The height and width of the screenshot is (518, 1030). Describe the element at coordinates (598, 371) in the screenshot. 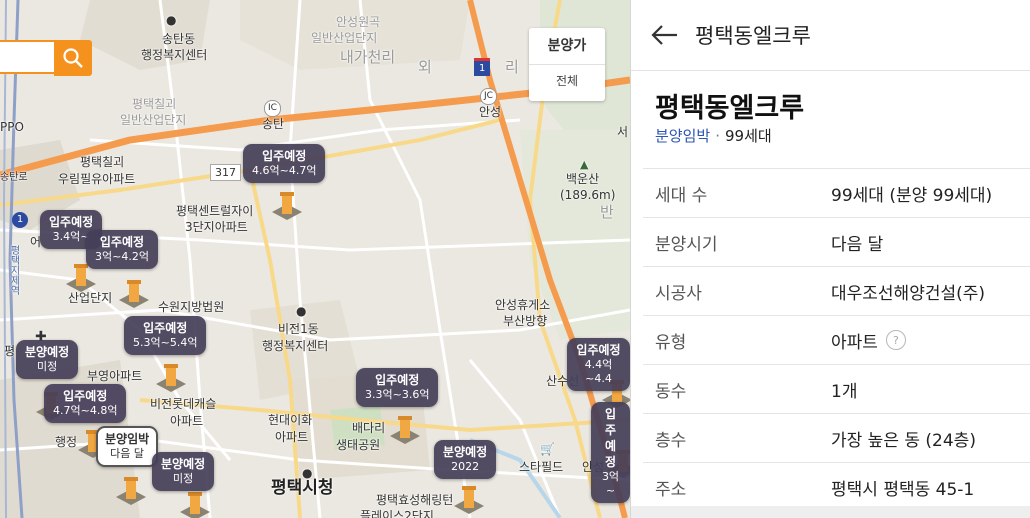

I see `marker-price: 4.4억~4.4` at that location.